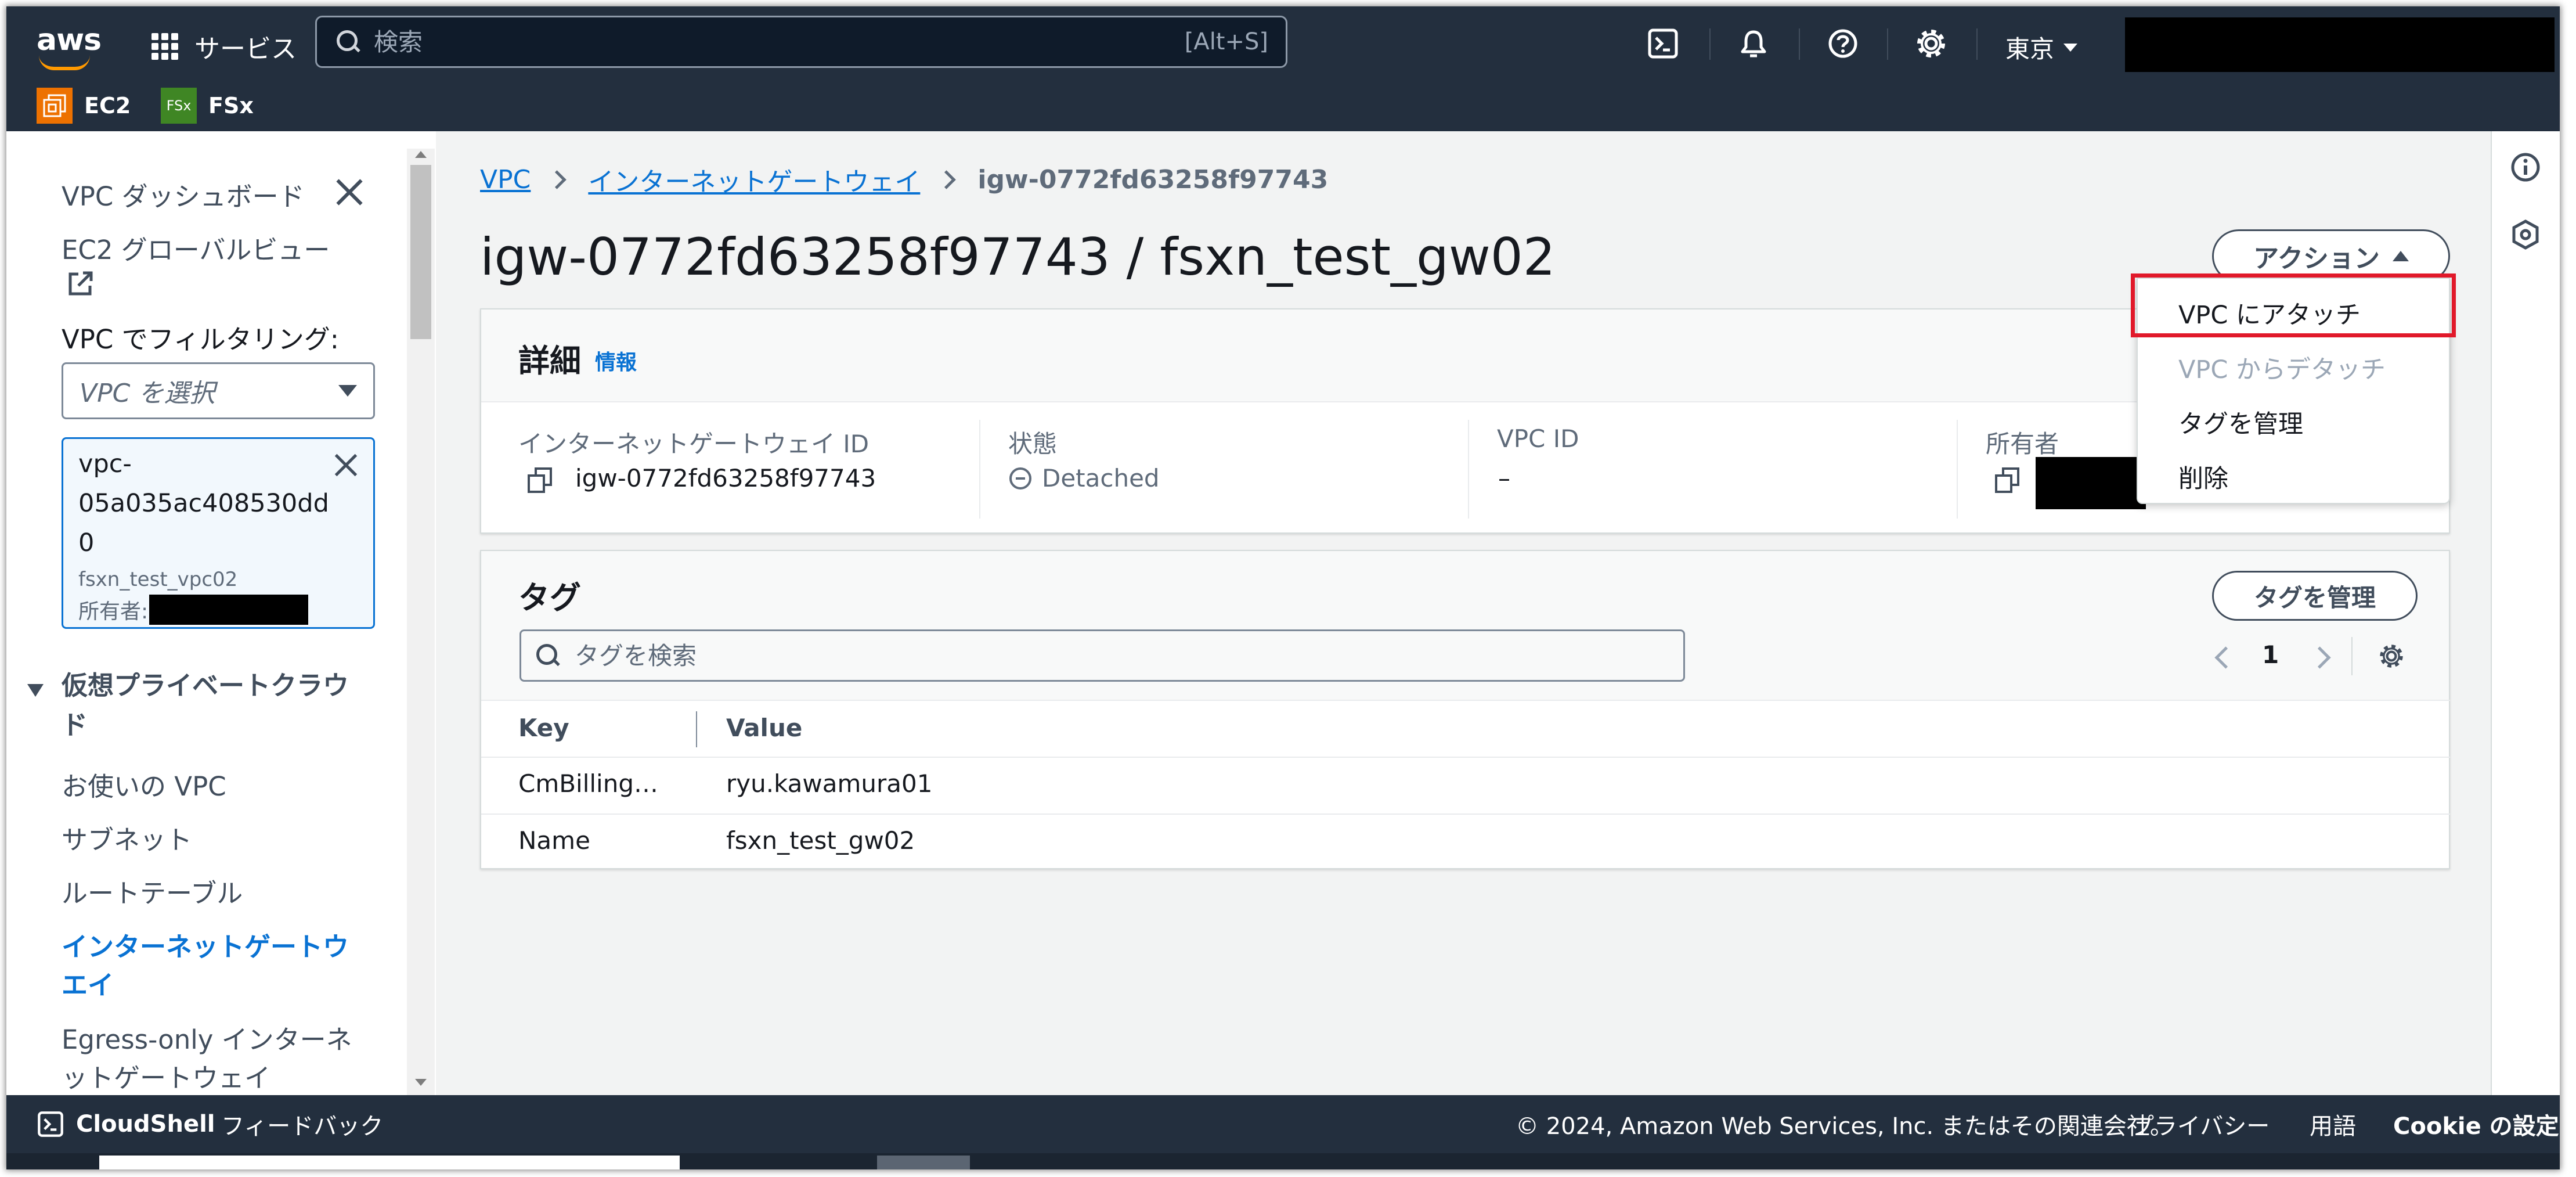 This screenshot has height=1177, width=2576. I want to click on sidebar-item-internet-gateways-line2: エイ, so click(88, 983).